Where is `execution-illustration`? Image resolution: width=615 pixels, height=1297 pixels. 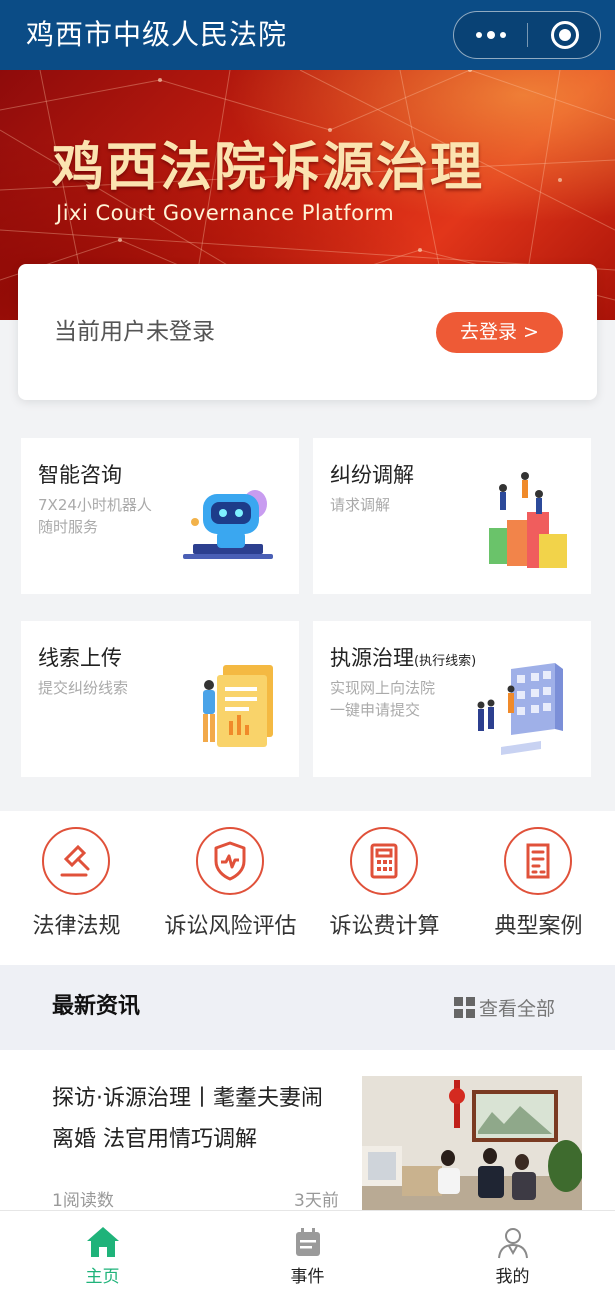 execution-illustration is located at coordinates (520, 709).